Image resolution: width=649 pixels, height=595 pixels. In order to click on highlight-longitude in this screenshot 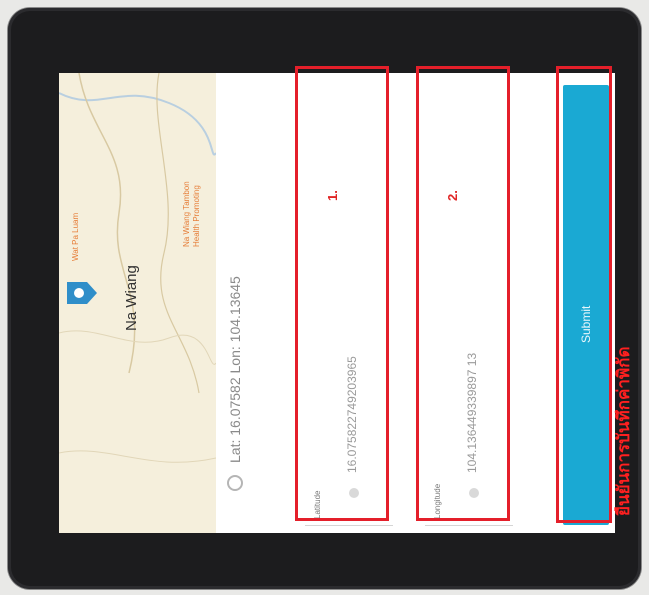, I will do `click(463, 293)`.